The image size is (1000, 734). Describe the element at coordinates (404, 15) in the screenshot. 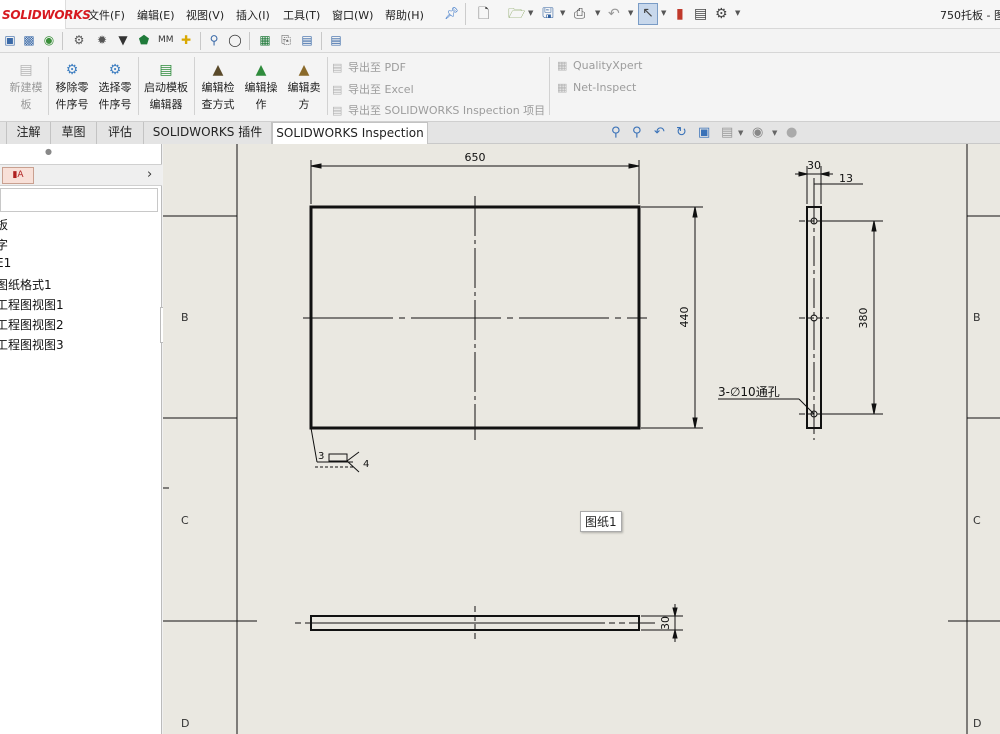

I see `menu-help: 帮助(H)` at that location.